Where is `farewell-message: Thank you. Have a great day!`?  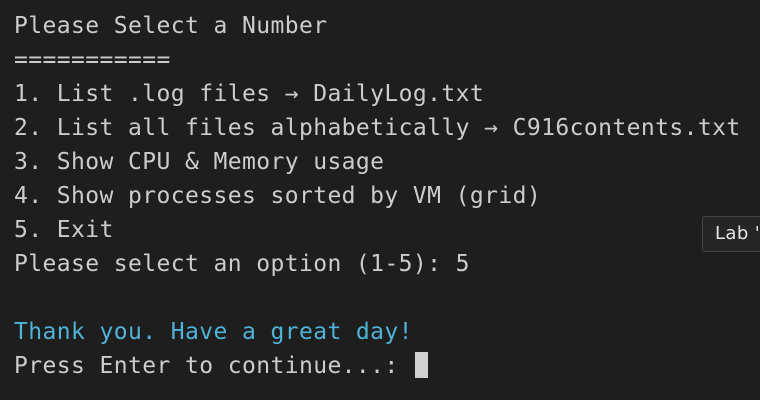
farewell-message: Thank you. Have a great day! is located at coordinates (213, 332).